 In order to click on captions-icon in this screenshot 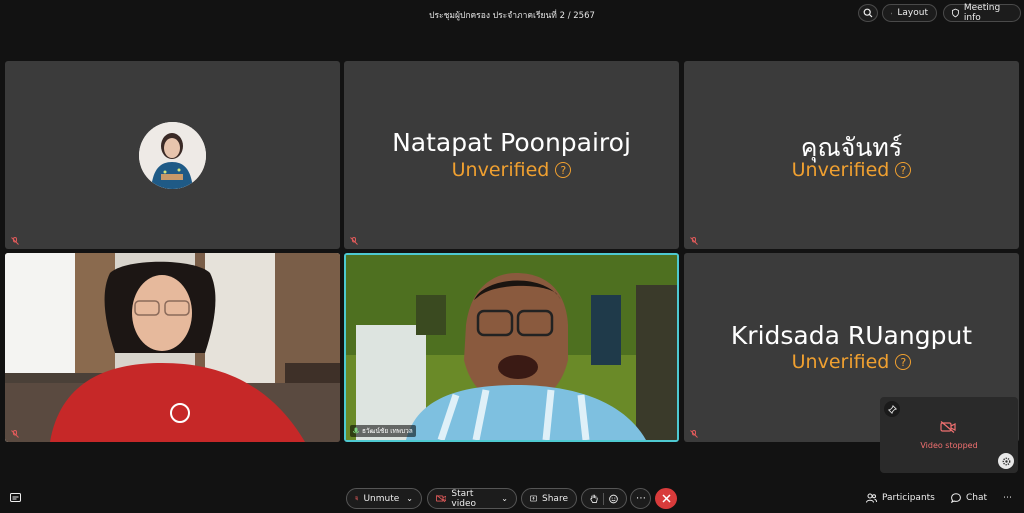, I will do `click(15, 497)`.